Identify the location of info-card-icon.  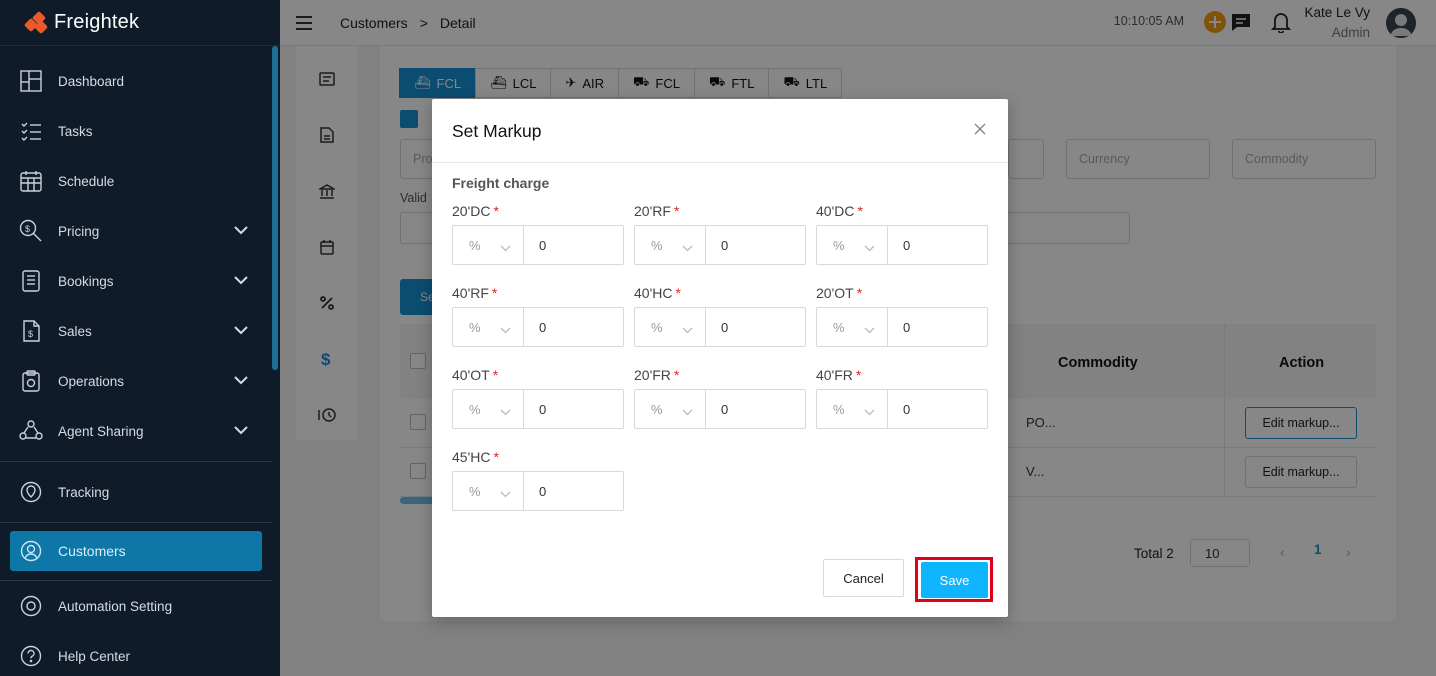
(327, 79).